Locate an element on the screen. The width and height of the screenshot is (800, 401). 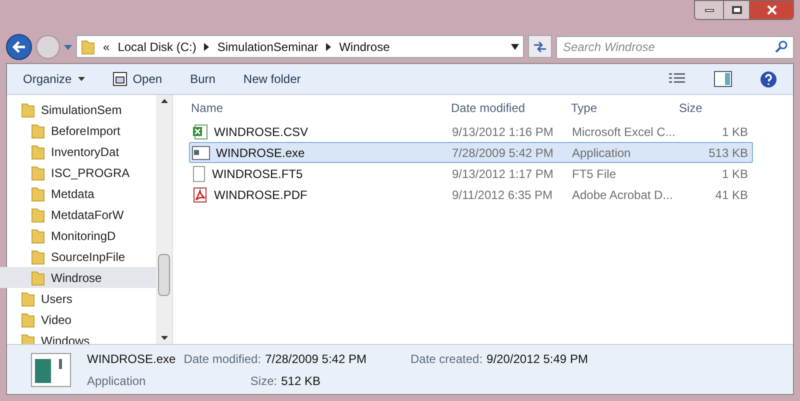
file-name: WINDROSE.FT5 is located at coordinates (257, 174).